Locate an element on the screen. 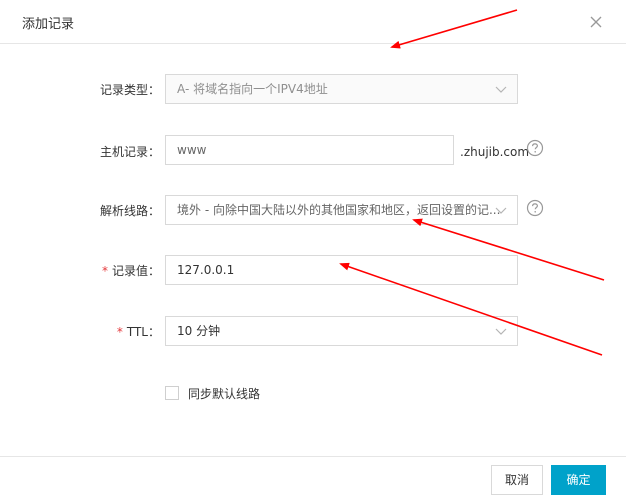  sync-default-line-label: 同步默认线路 is located at coordinates (224, 393).